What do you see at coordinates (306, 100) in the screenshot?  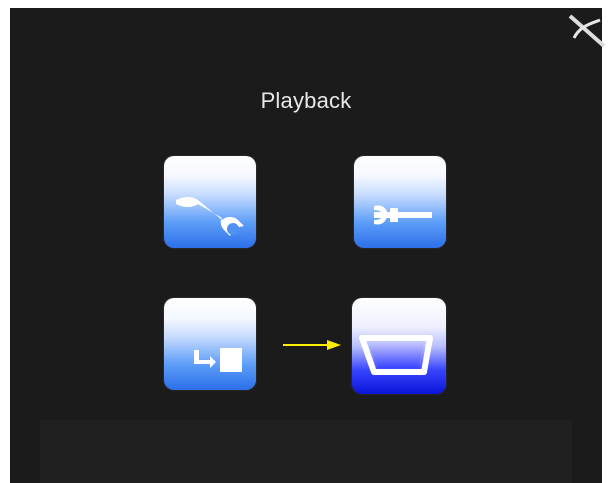 I see `menu-title: Playback` at bounding box center [306, 100].